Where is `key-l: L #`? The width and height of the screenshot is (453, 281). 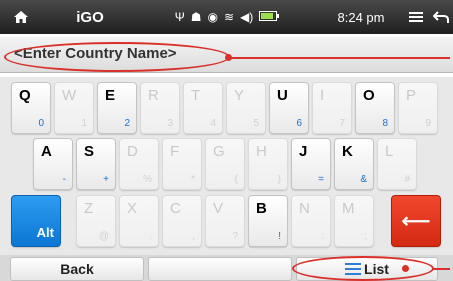
key-l: L # is located at coordinates (397, 164).